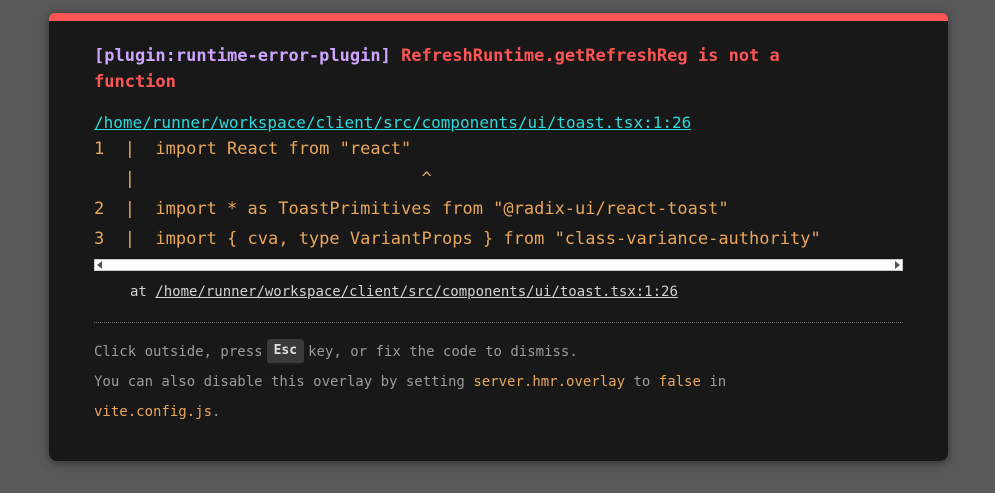  I want to click on code-line: 1 | import React from "react", so click(253, 149).